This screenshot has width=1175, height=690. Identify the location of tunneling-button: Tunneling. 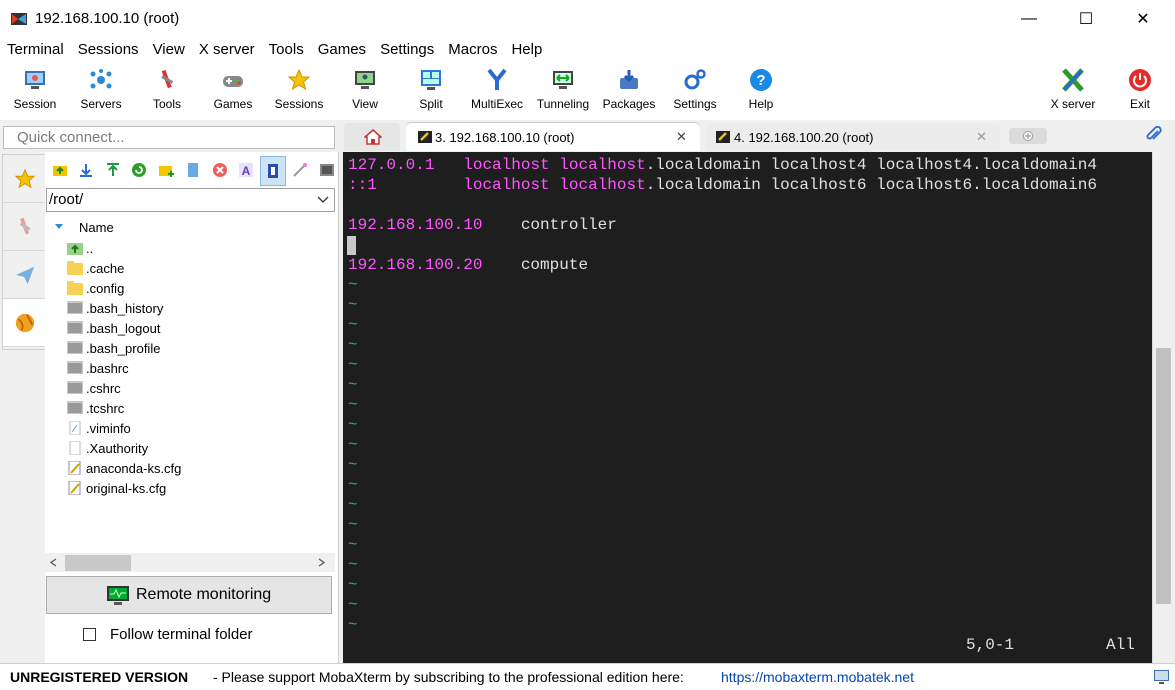
(563, 91).